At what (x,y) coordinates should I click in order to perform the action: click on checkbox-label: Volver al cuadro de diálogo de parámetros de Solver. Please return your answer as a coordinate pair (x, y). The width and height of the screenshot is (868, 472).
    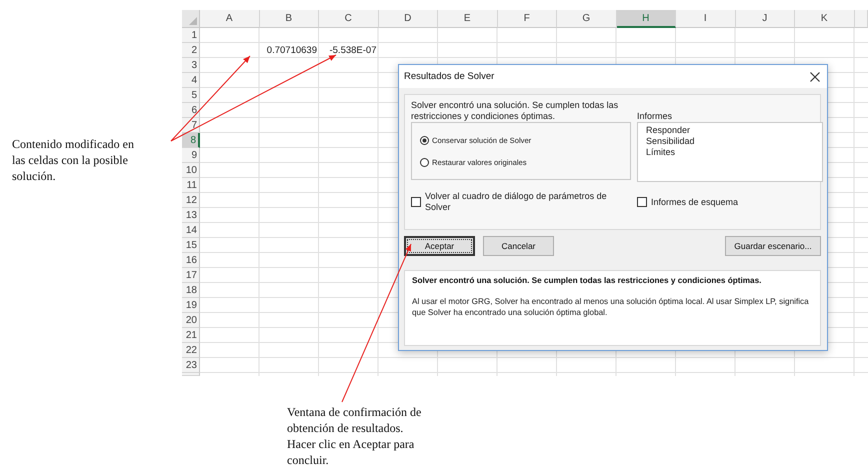
    Looking at the image, I should click on (527, 202).